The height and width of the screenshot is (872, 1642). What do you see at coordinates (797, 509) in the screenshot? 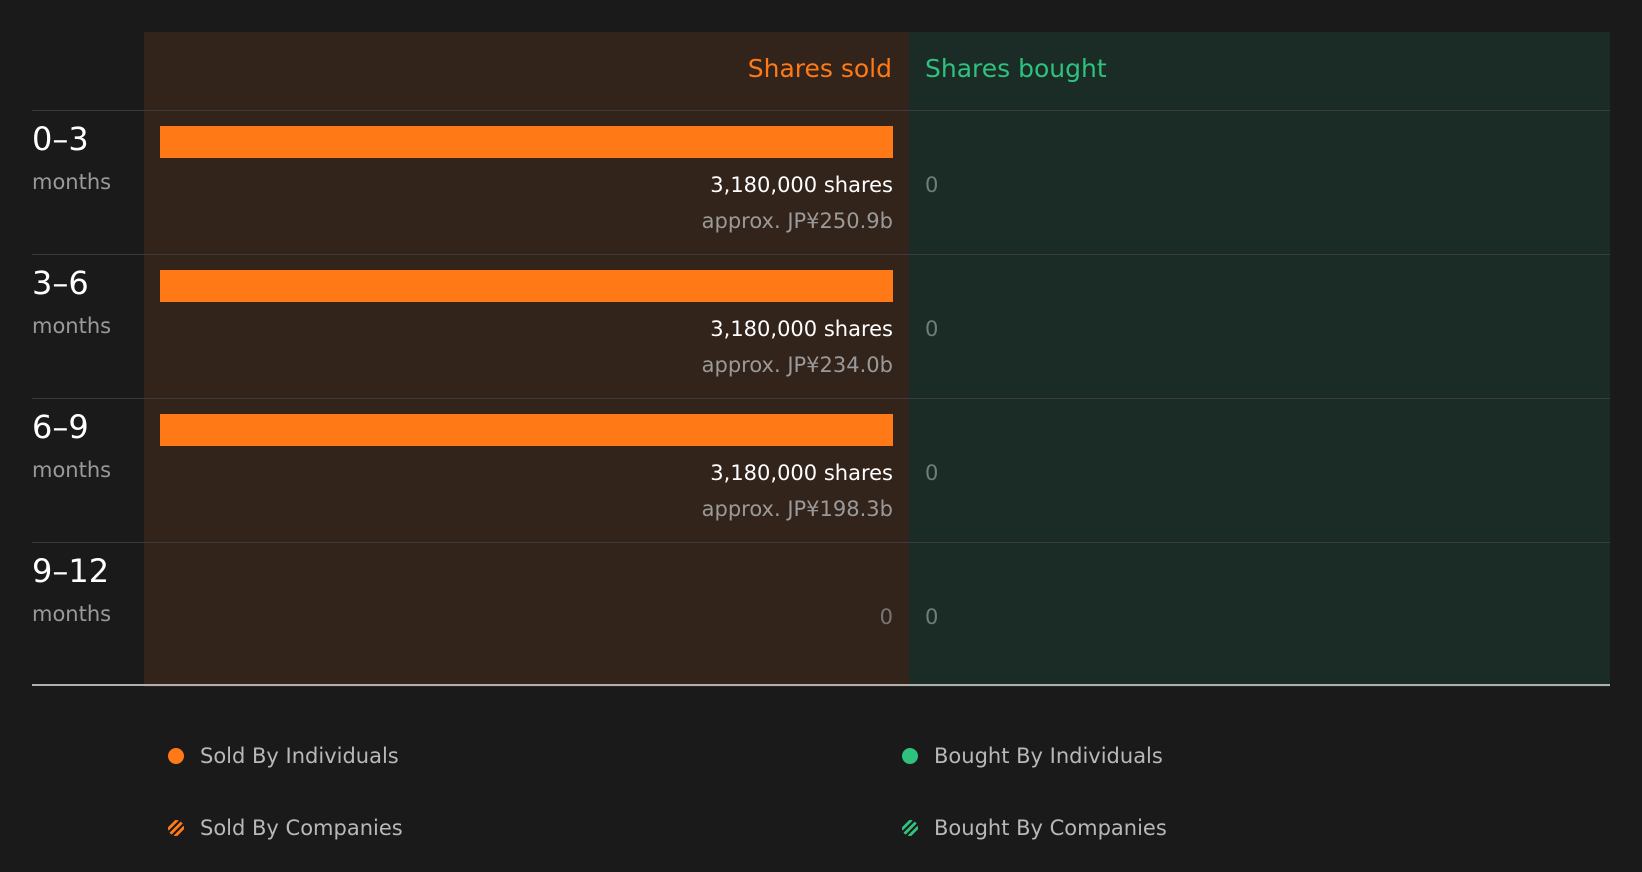
I see `sold-value-label: approx. JP¥198.3b` at bounding box center [797, 509].